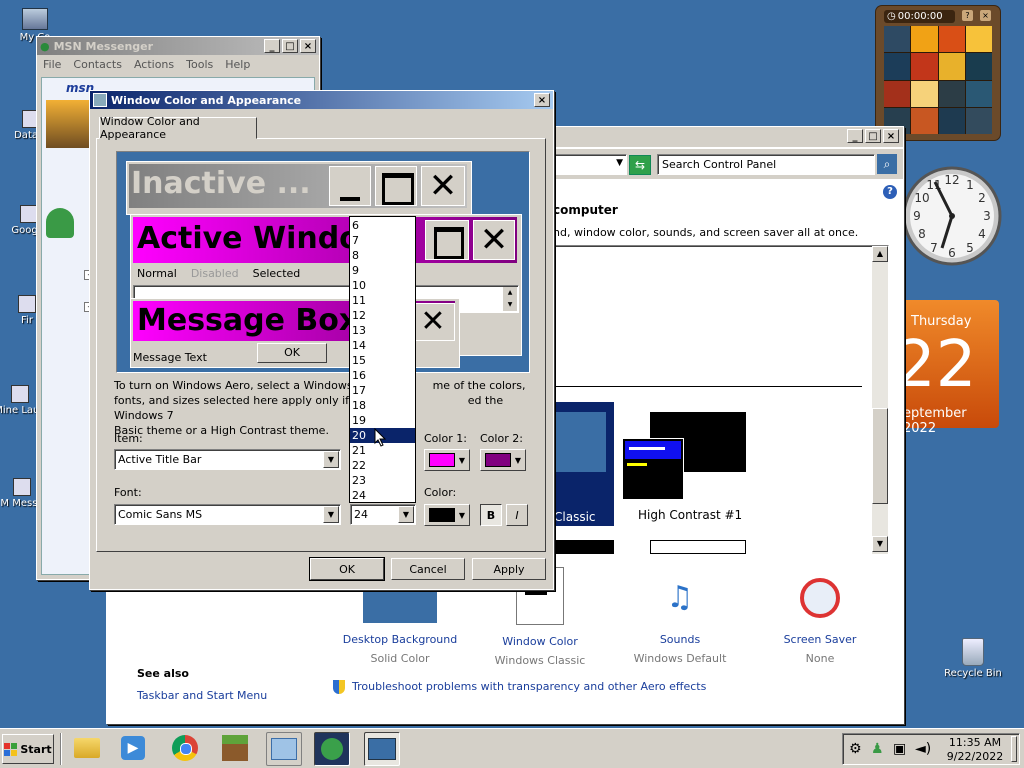  I want to click on menu-tools: Tools, so click(199, 64).